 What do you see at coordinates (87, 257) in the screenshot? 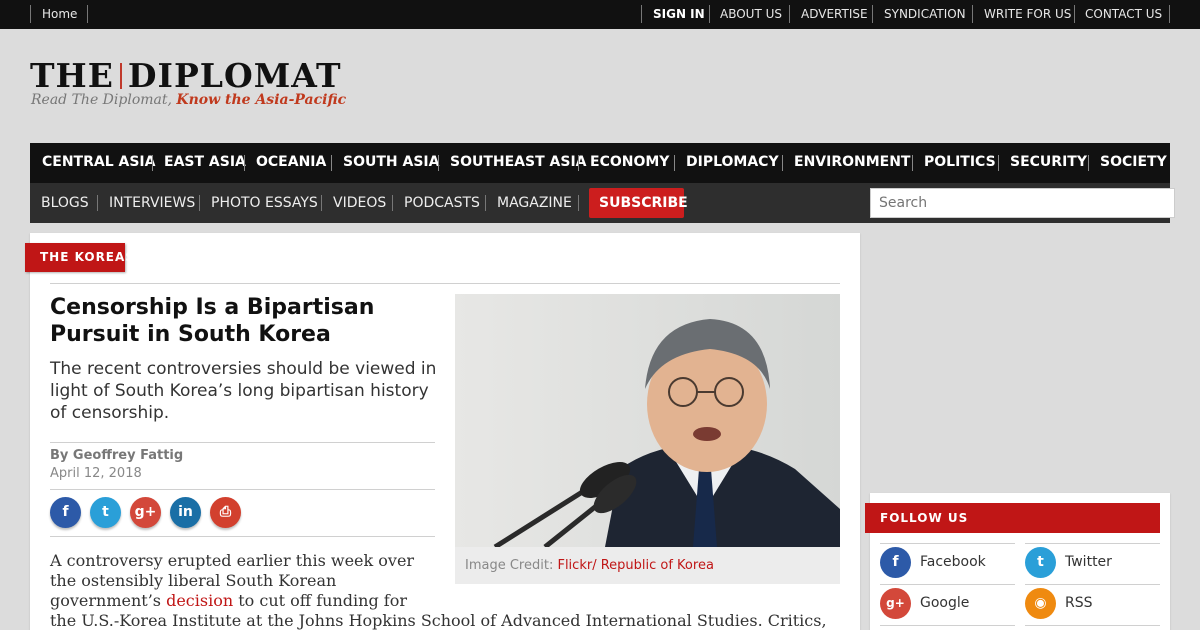
I see `section-tag-label: THE KOREAS` at bounding box center [87, 257].